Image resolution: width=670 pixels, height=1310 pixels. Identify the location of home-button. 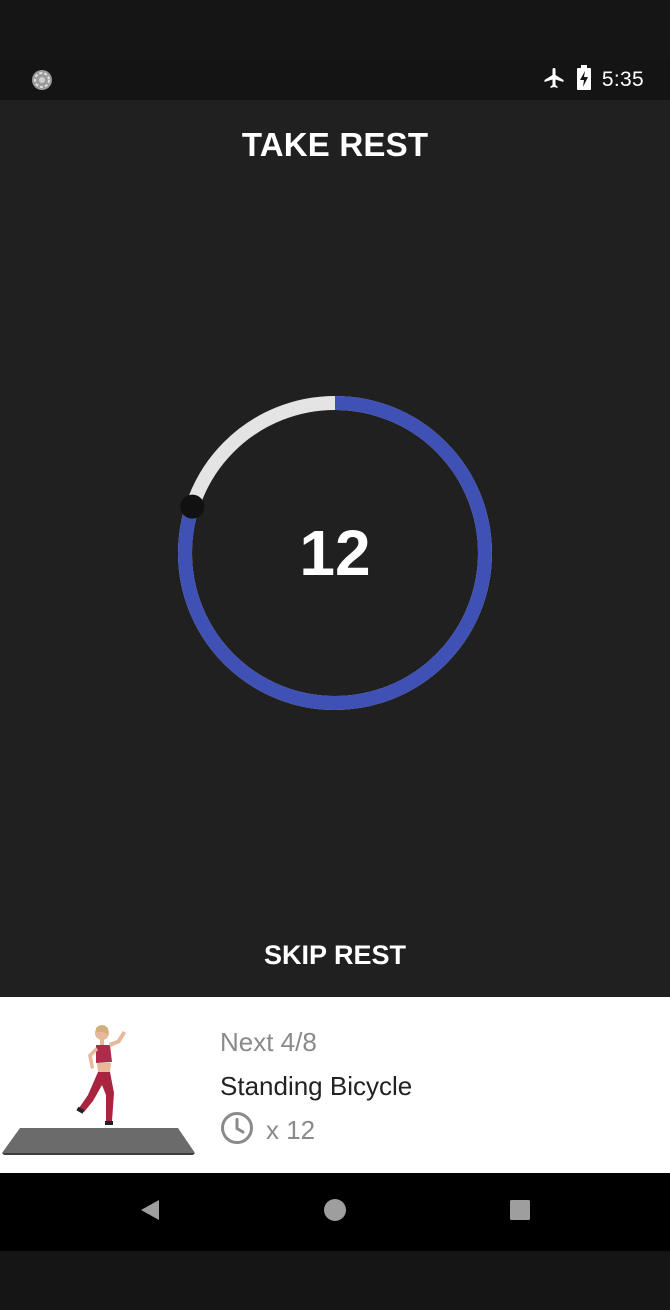
(335, 1212).